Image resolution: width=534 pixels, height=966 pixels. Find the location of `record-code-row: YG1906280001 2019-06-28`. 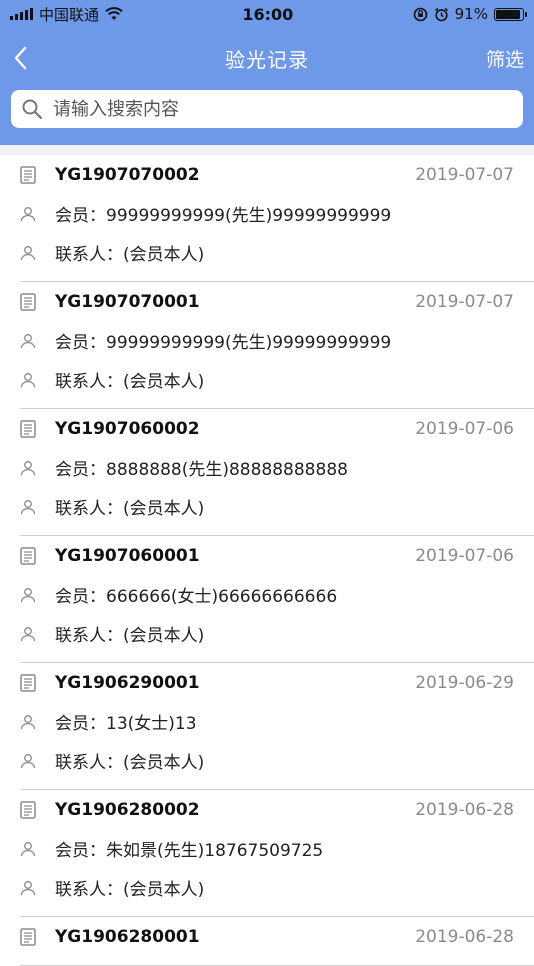

record-code-row: YG1906280001 2019-06-28 is located at coordinates (277, 936).